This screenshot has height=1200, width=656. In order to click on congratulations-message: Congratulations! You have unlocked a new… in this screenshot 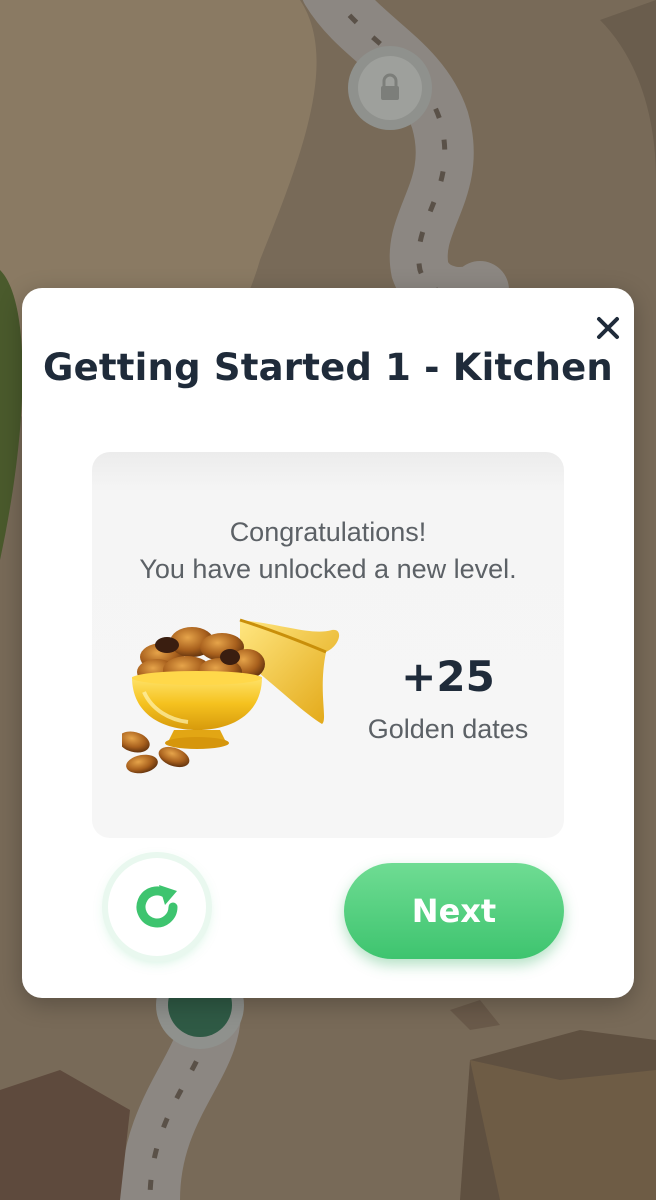, I will do `click(328, 551)`.